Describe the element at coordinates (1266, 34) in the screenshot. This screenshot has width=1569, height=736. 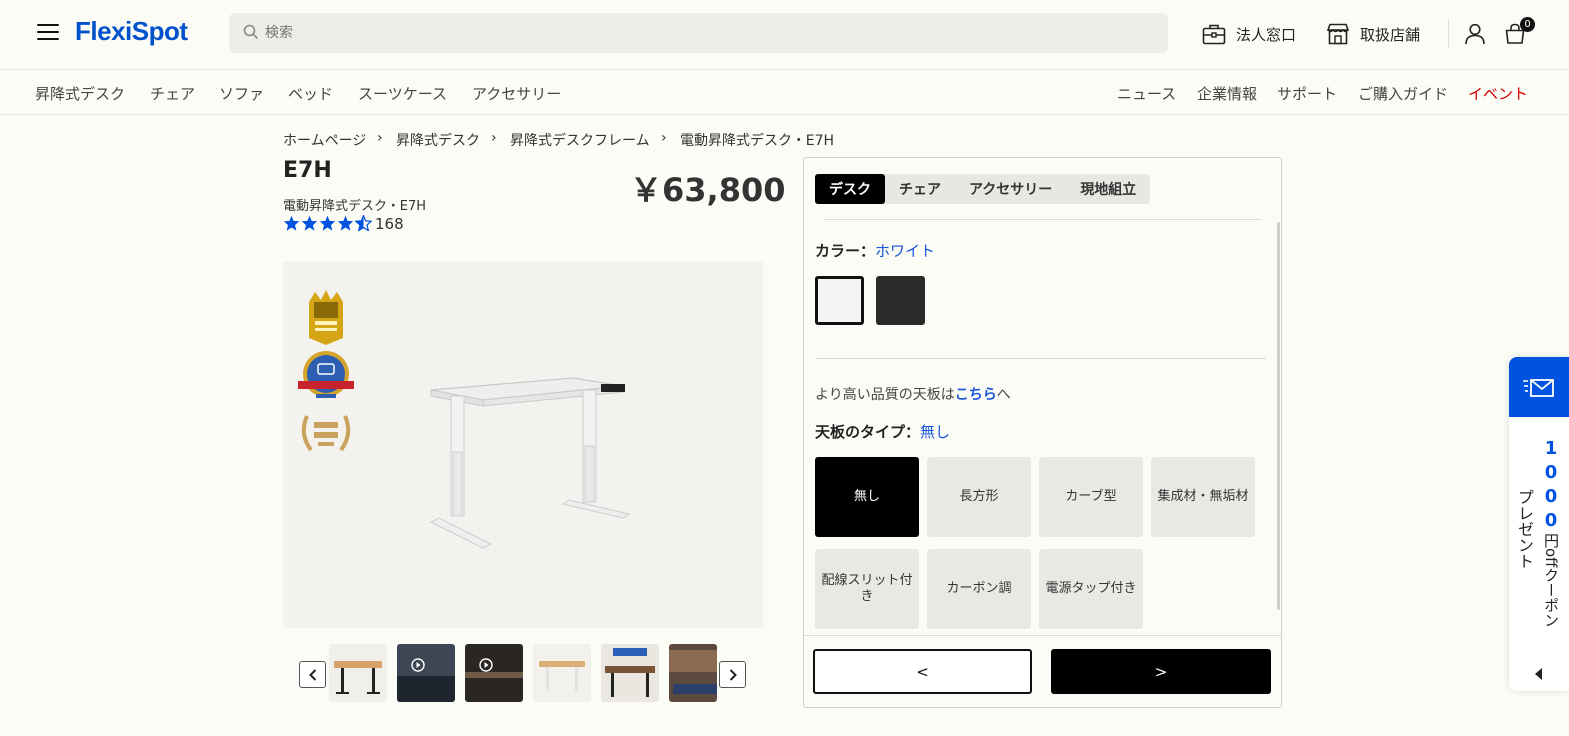
I see `business-label: 法人窓口` at that location.